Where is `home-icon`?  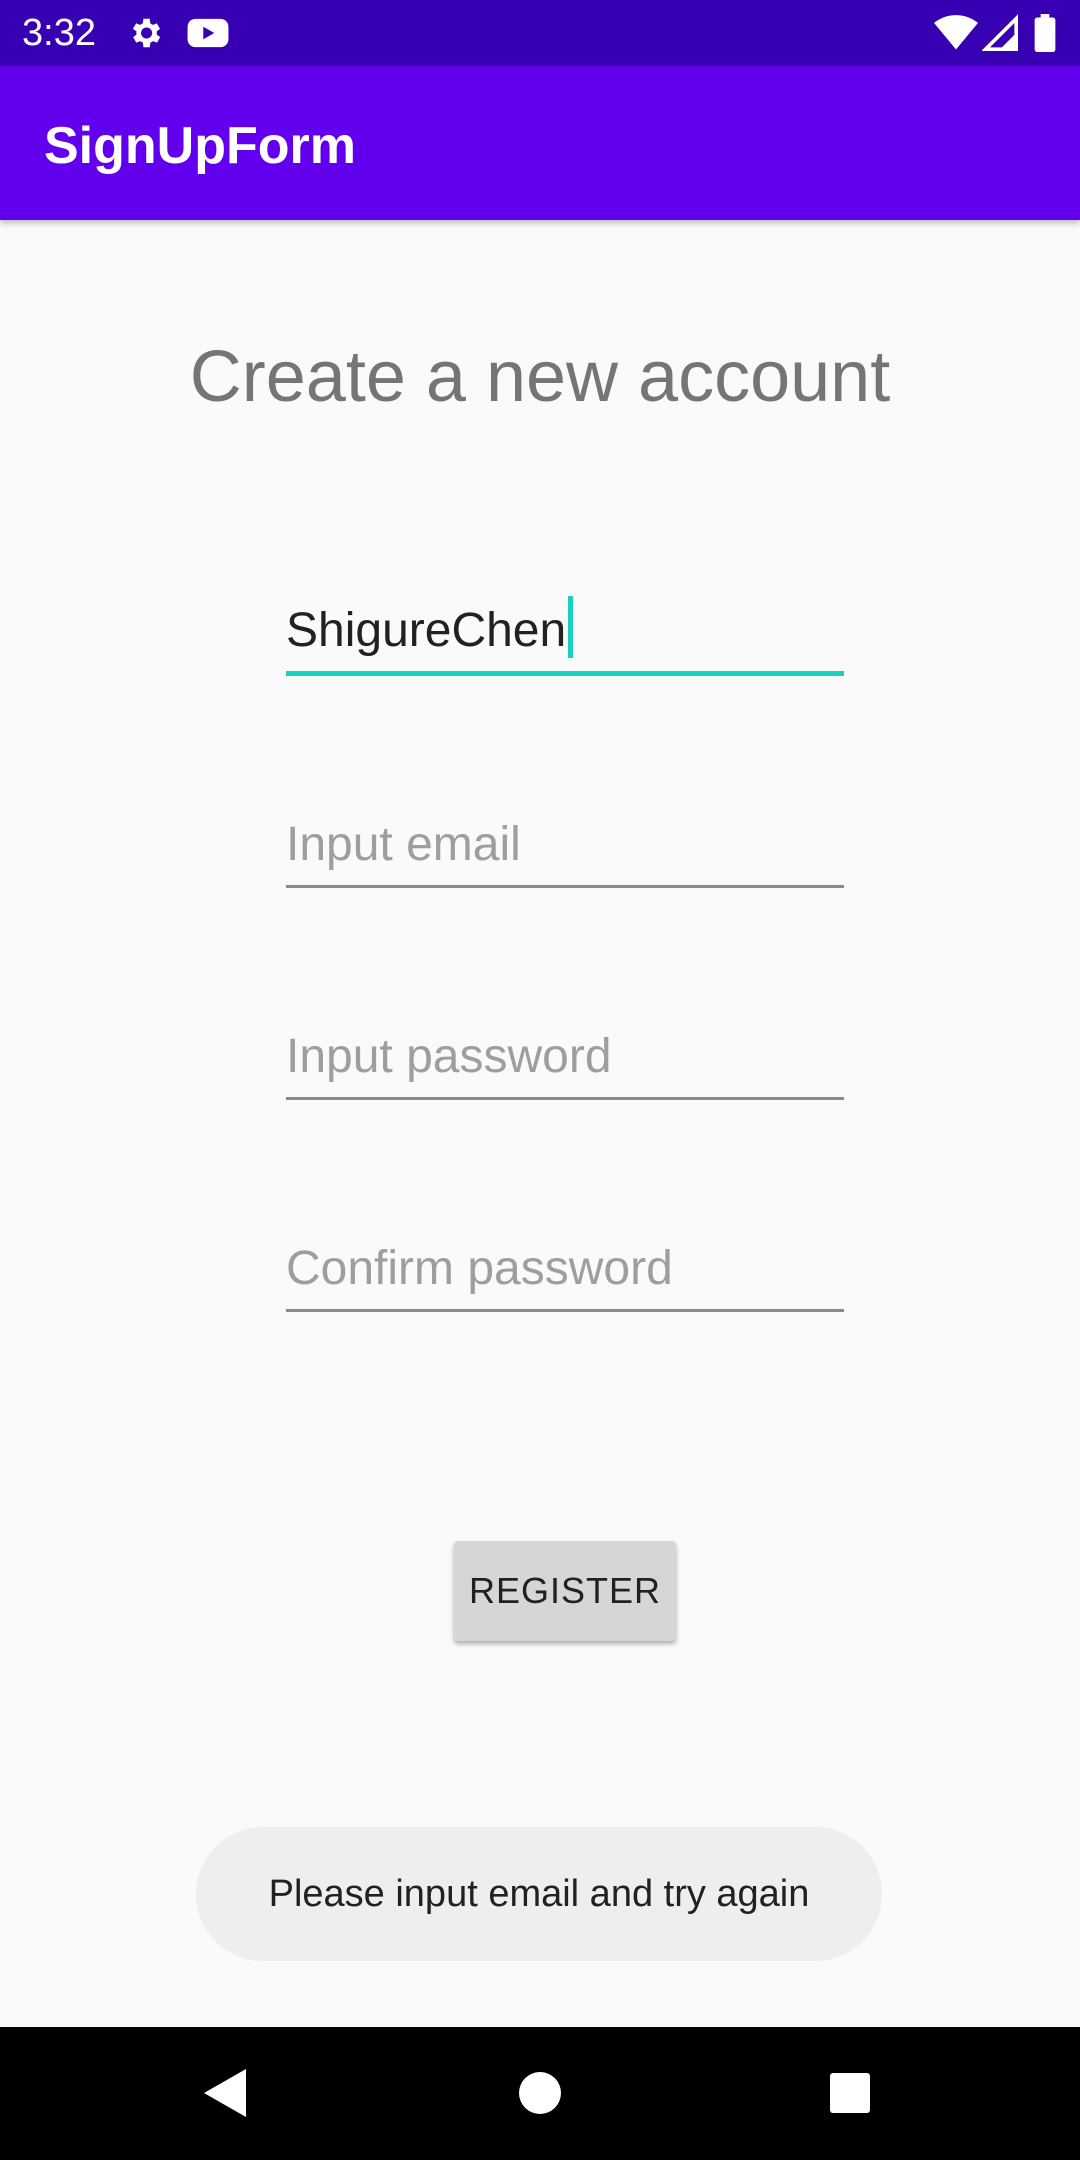 home-icon is located at coordinates (540, 2095).